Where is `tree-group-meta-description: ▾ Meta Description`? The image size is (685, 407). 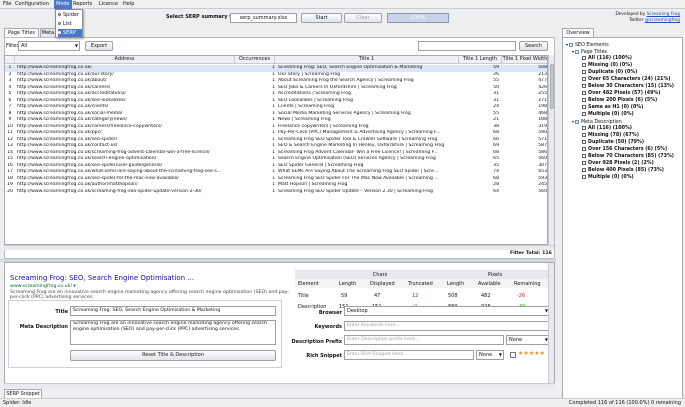
tree-group-meta-description: ▾ Meta Description is located at coordinates (597, 121).